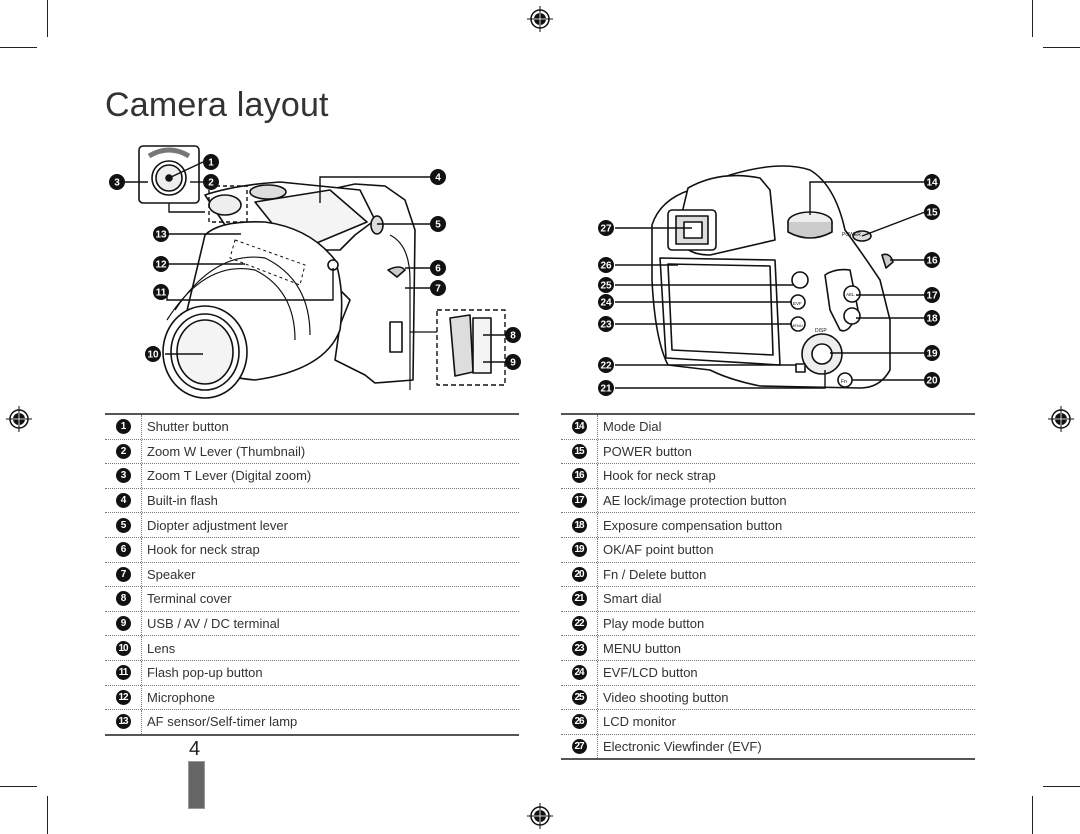 This screenshot has width=1080, height=834. I want to click on legend-row: 21 Smart dial, so click(768, 599).